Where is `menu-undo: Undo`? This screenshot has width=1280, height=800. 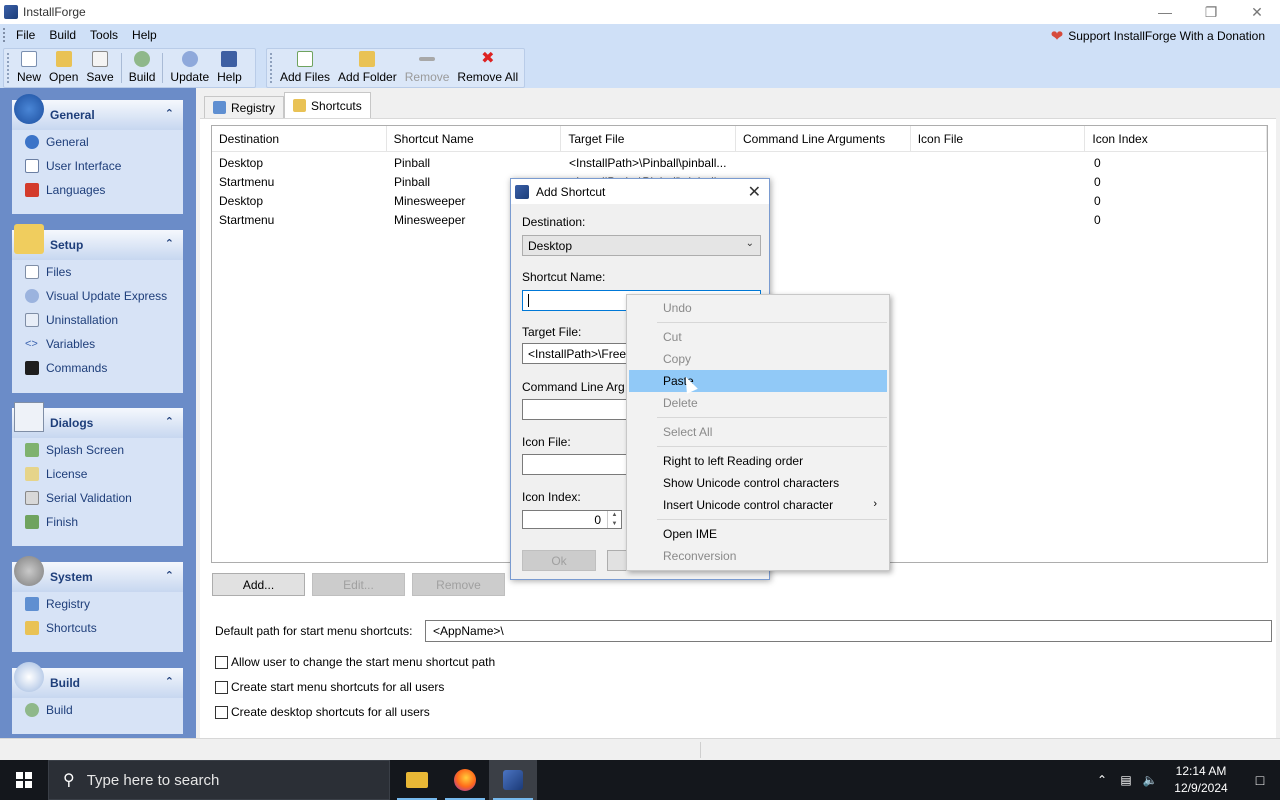 menu-undo: Undo is located at coordinates (758, 308).